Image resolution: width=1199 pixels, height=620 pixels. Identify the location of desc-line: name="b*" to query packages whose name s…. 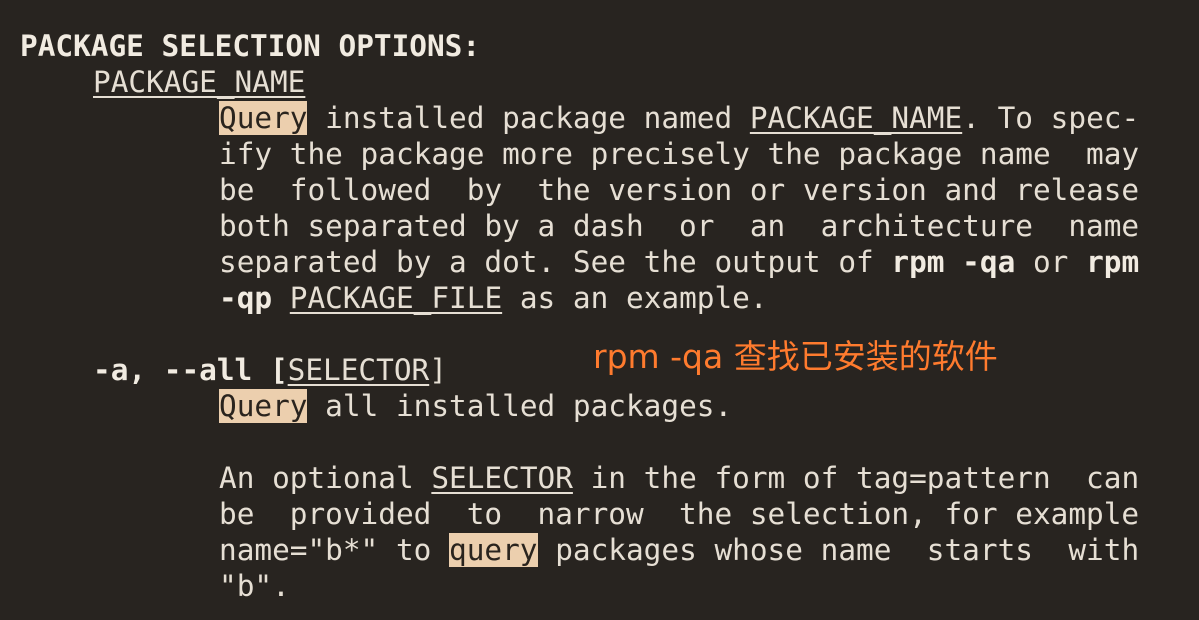
(679, 550).